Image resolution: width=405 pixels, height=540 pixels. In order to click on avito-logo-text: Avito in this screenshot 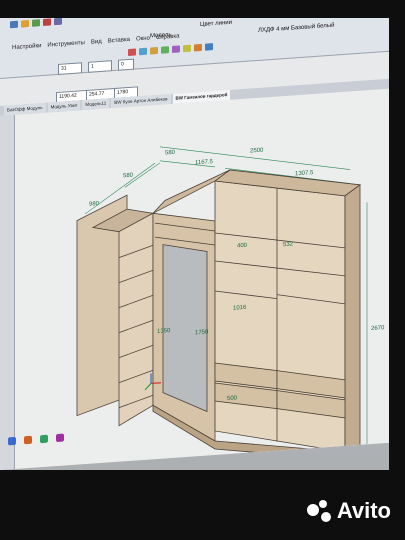, I will do `click(363, 510)`.